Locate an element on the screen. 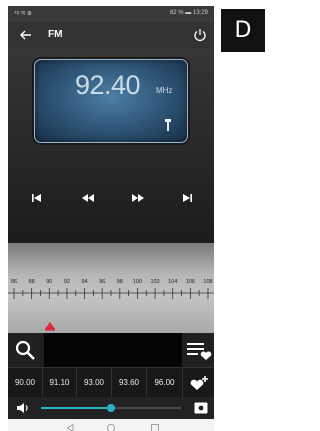  seek-forward-icon is located at coordinates (138, 198).